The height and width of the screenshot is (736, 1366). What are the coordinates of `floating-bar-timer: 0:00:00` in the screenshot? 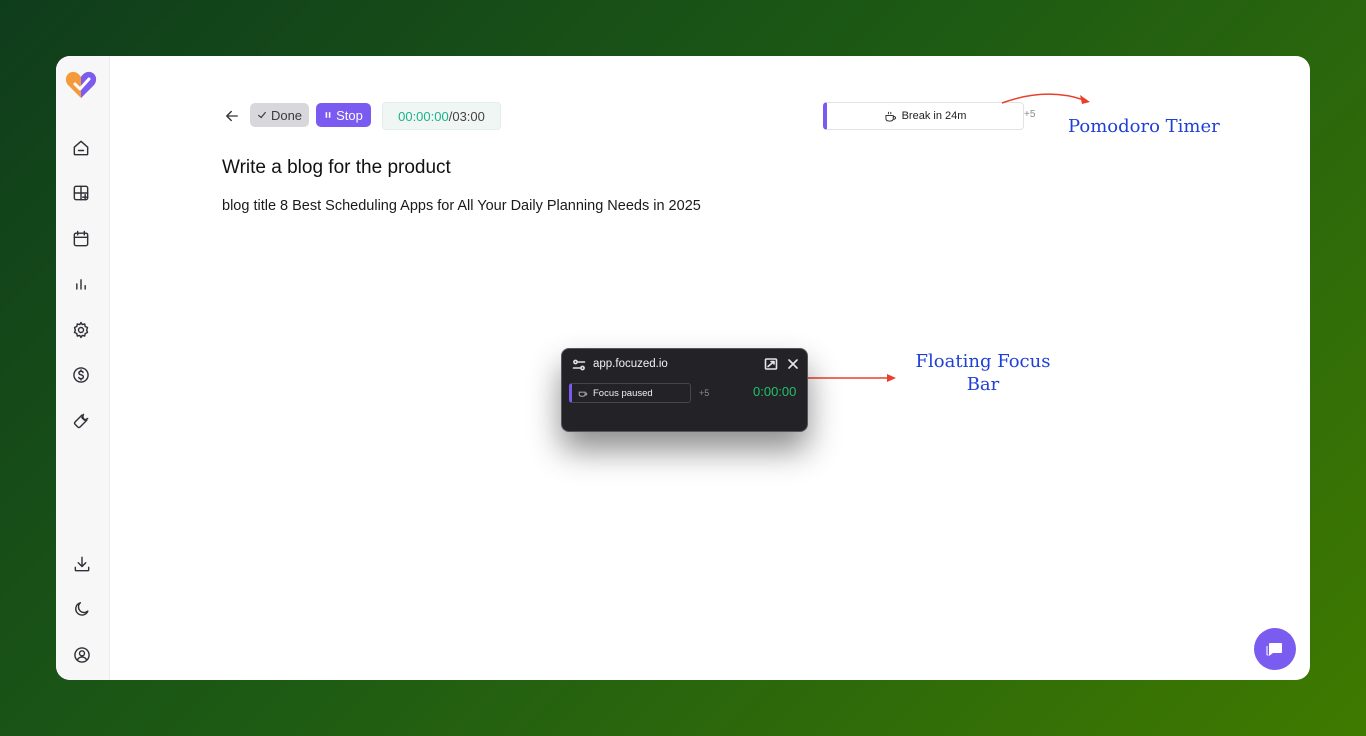 It's located at (775, 391).